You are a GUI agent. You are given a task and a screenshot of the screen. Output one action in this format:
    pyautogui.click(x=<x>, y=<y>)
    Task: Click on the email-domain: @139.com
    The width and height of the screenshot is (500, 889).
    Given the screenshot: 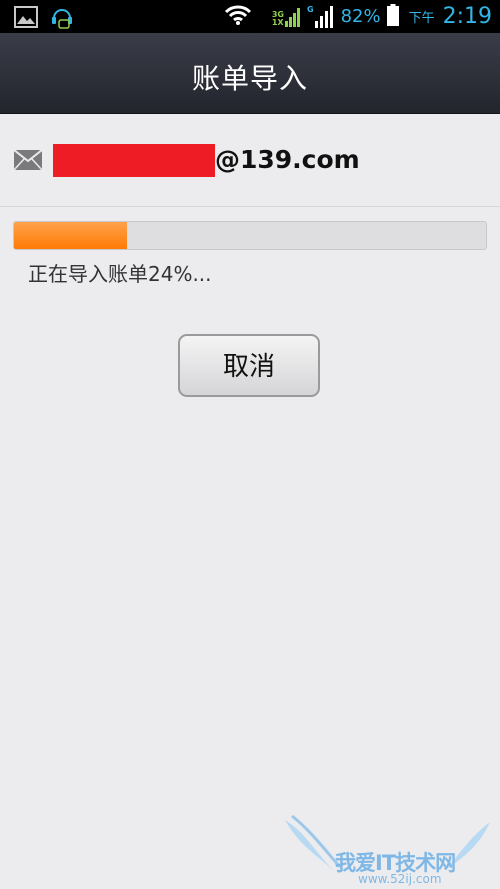 What is the action you would take?
    pyautogui.click(x=287, y=159)
    